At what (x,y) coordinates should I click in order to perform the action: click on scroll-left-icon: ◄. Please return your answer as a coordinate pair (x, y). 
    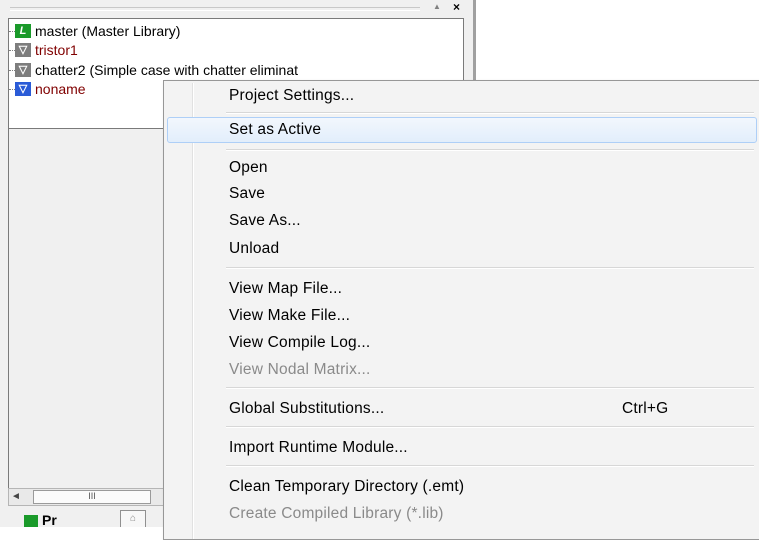
    Looking at the image, I should click on (16, 497).